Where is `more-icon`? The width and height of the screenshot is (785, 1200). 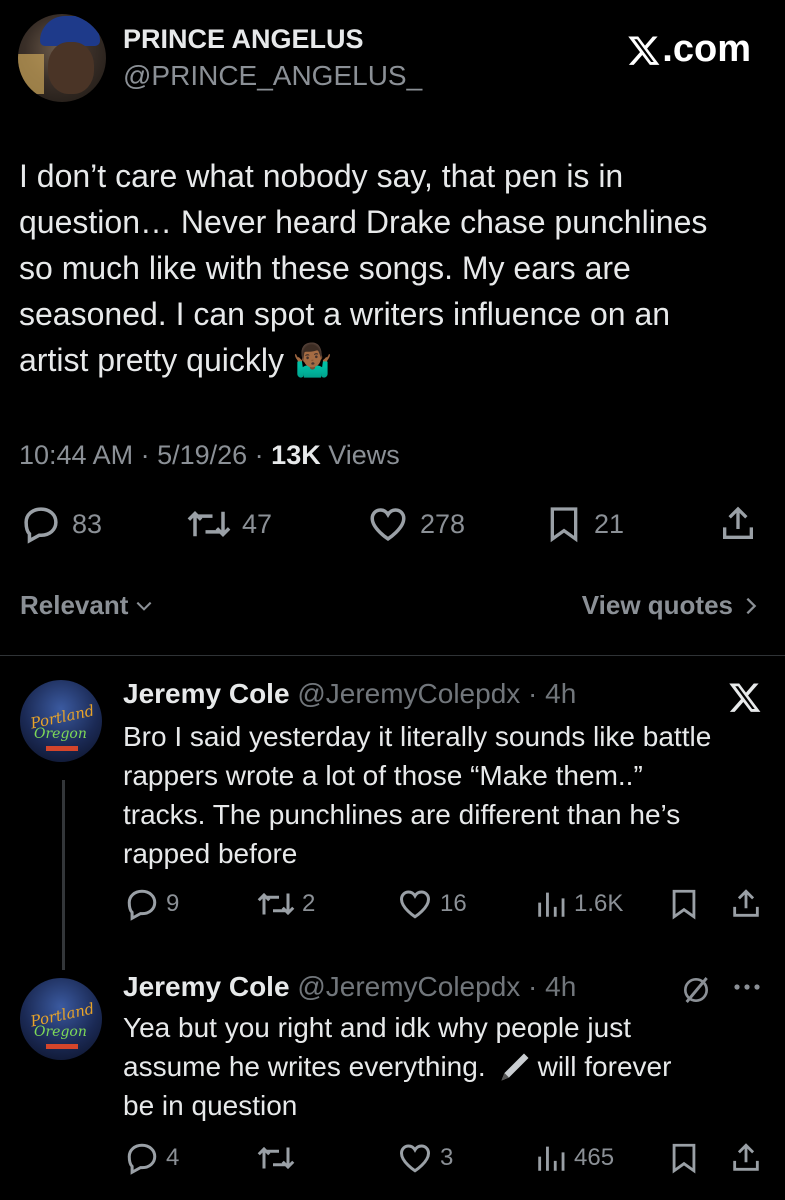 more-icon is located at coordinates (747, 987).